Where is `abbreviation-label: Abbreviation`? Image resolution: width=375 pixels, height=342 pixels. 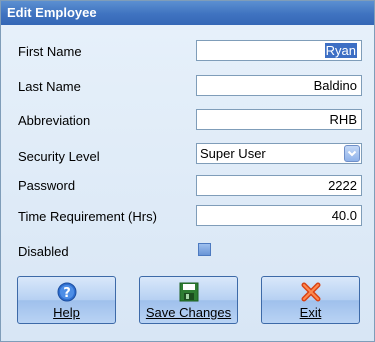
abbreviation-label: Abbreviation is located at coordinates (54, 120).